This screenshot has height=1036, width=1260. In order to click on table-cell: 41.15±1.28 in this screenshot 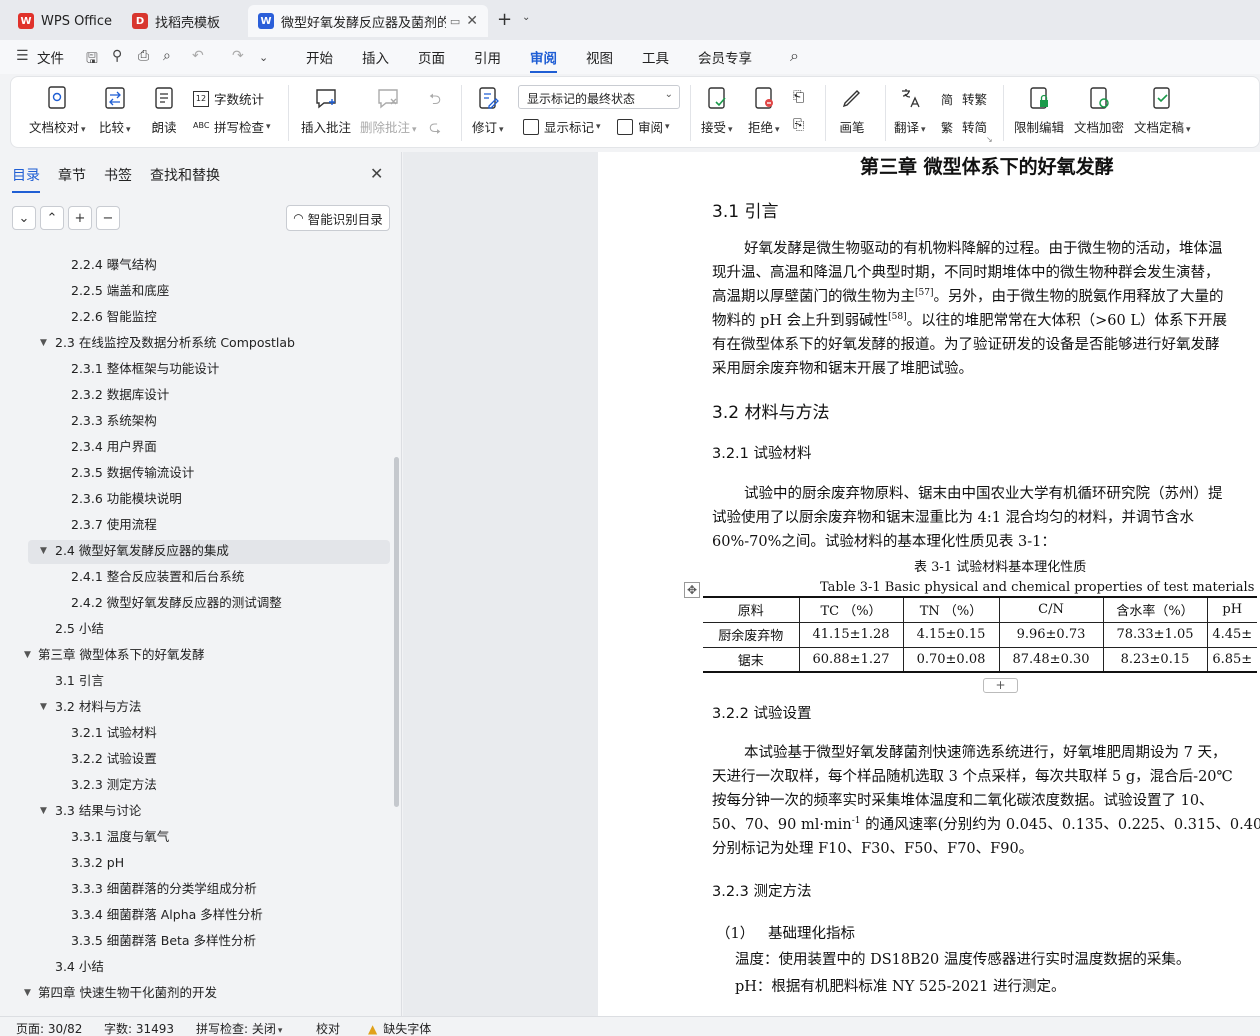, I will do `click(851, 635)`.